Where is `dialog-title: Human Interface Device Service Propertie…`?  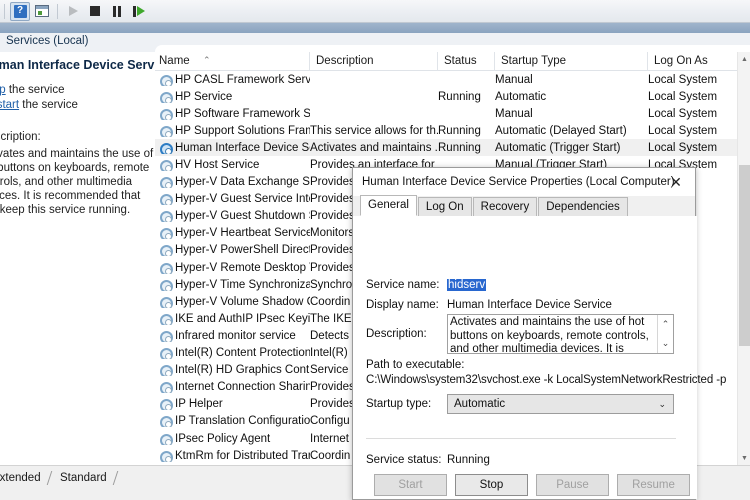
dialog-title: Human Interface Device Service Propertie… is located at coordinates (518, 182).